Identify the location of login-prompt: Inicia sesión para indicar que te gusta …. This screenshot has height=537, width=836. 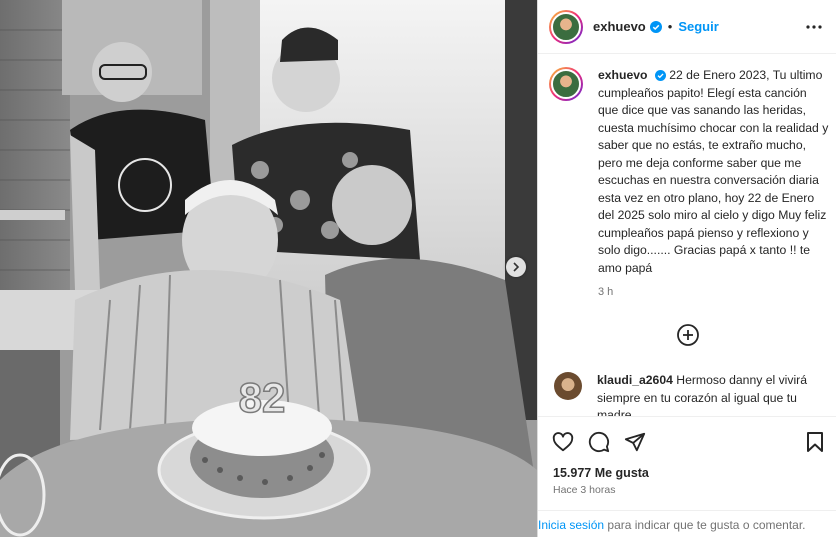
(687, 523).